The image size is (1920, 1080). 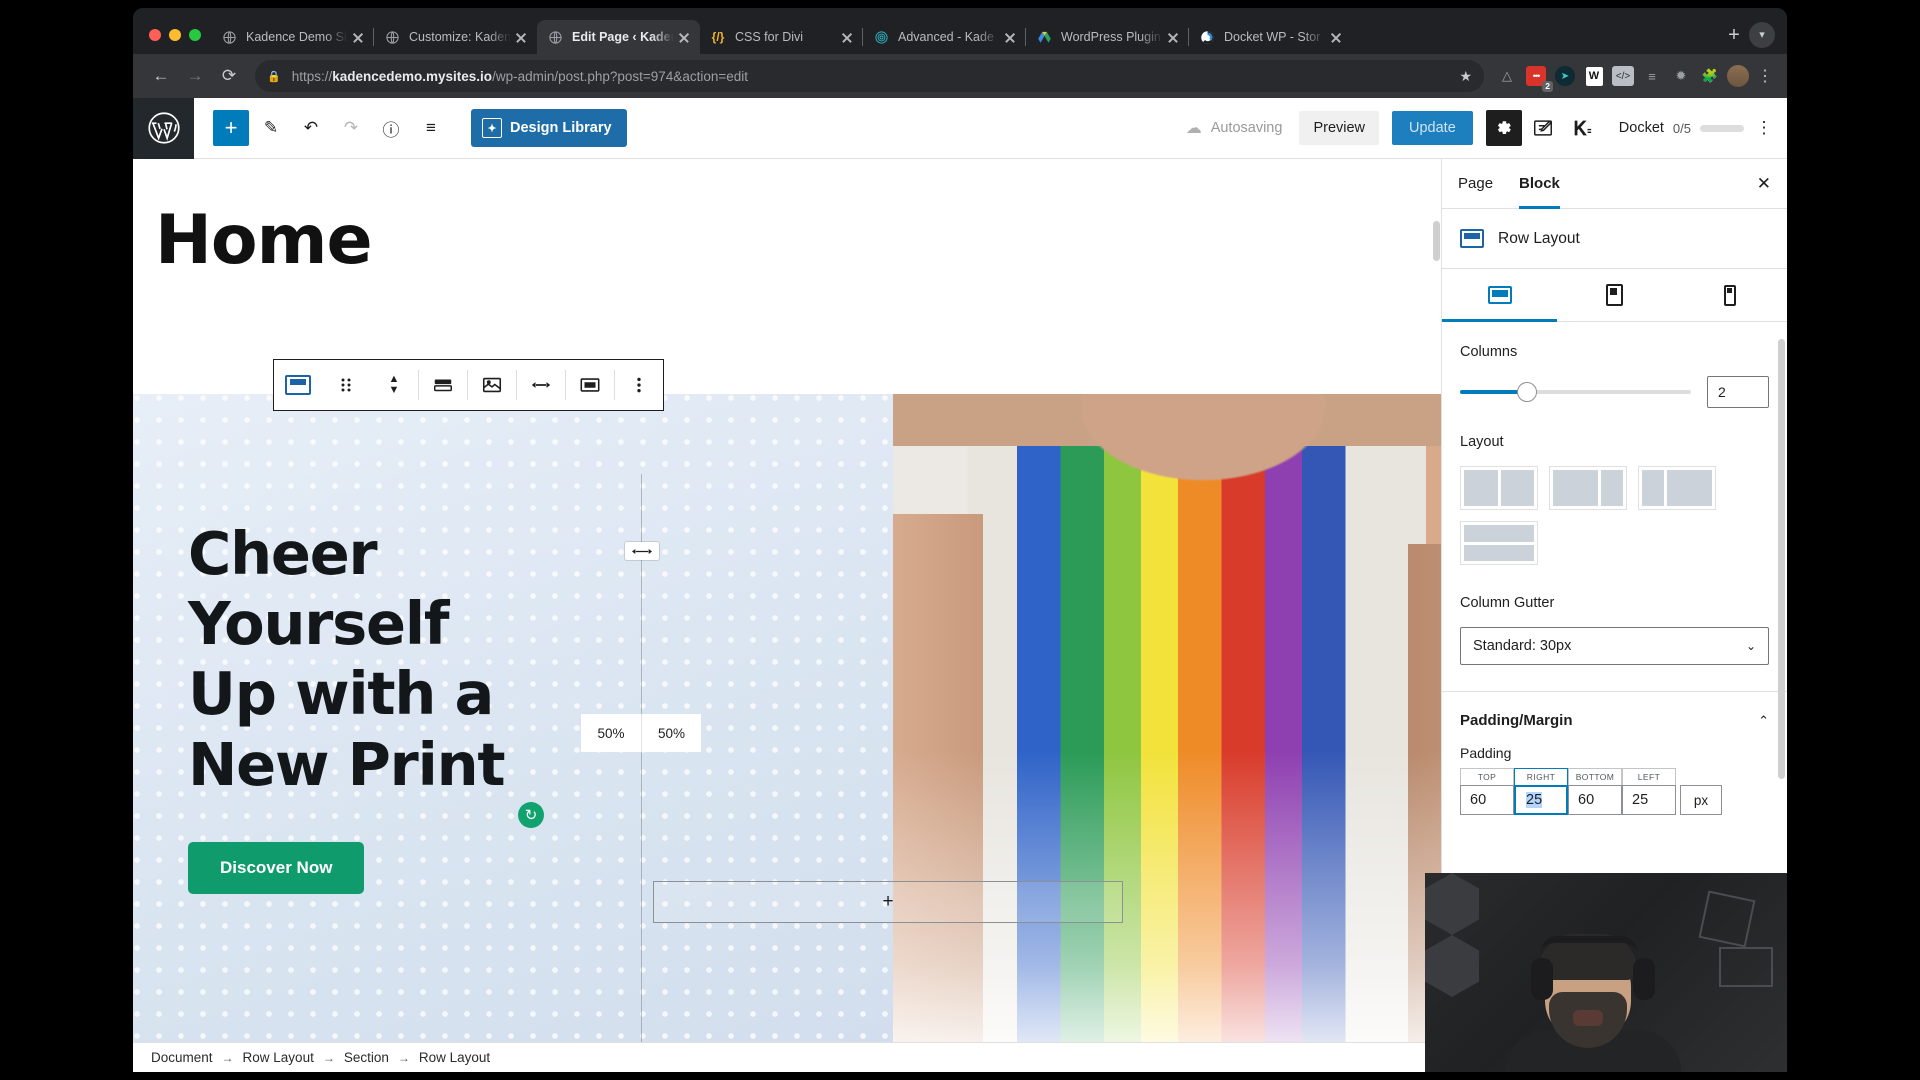 I want to click on more-options-icon, so click(x=639, y=385).